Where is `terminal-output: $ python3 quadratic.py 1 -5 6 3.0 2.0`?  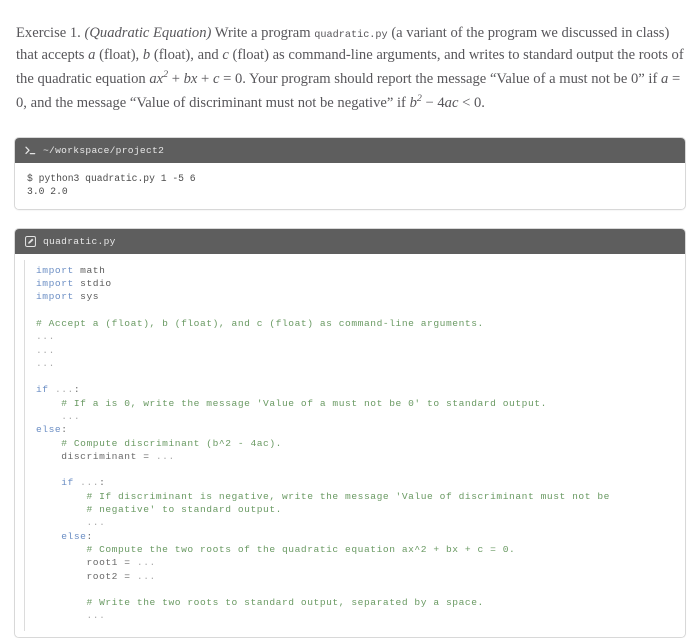
terminal-output: $ python3 quadratic.py 1 -5 6 3.0 2.0 is located at coordinates (350, 185).